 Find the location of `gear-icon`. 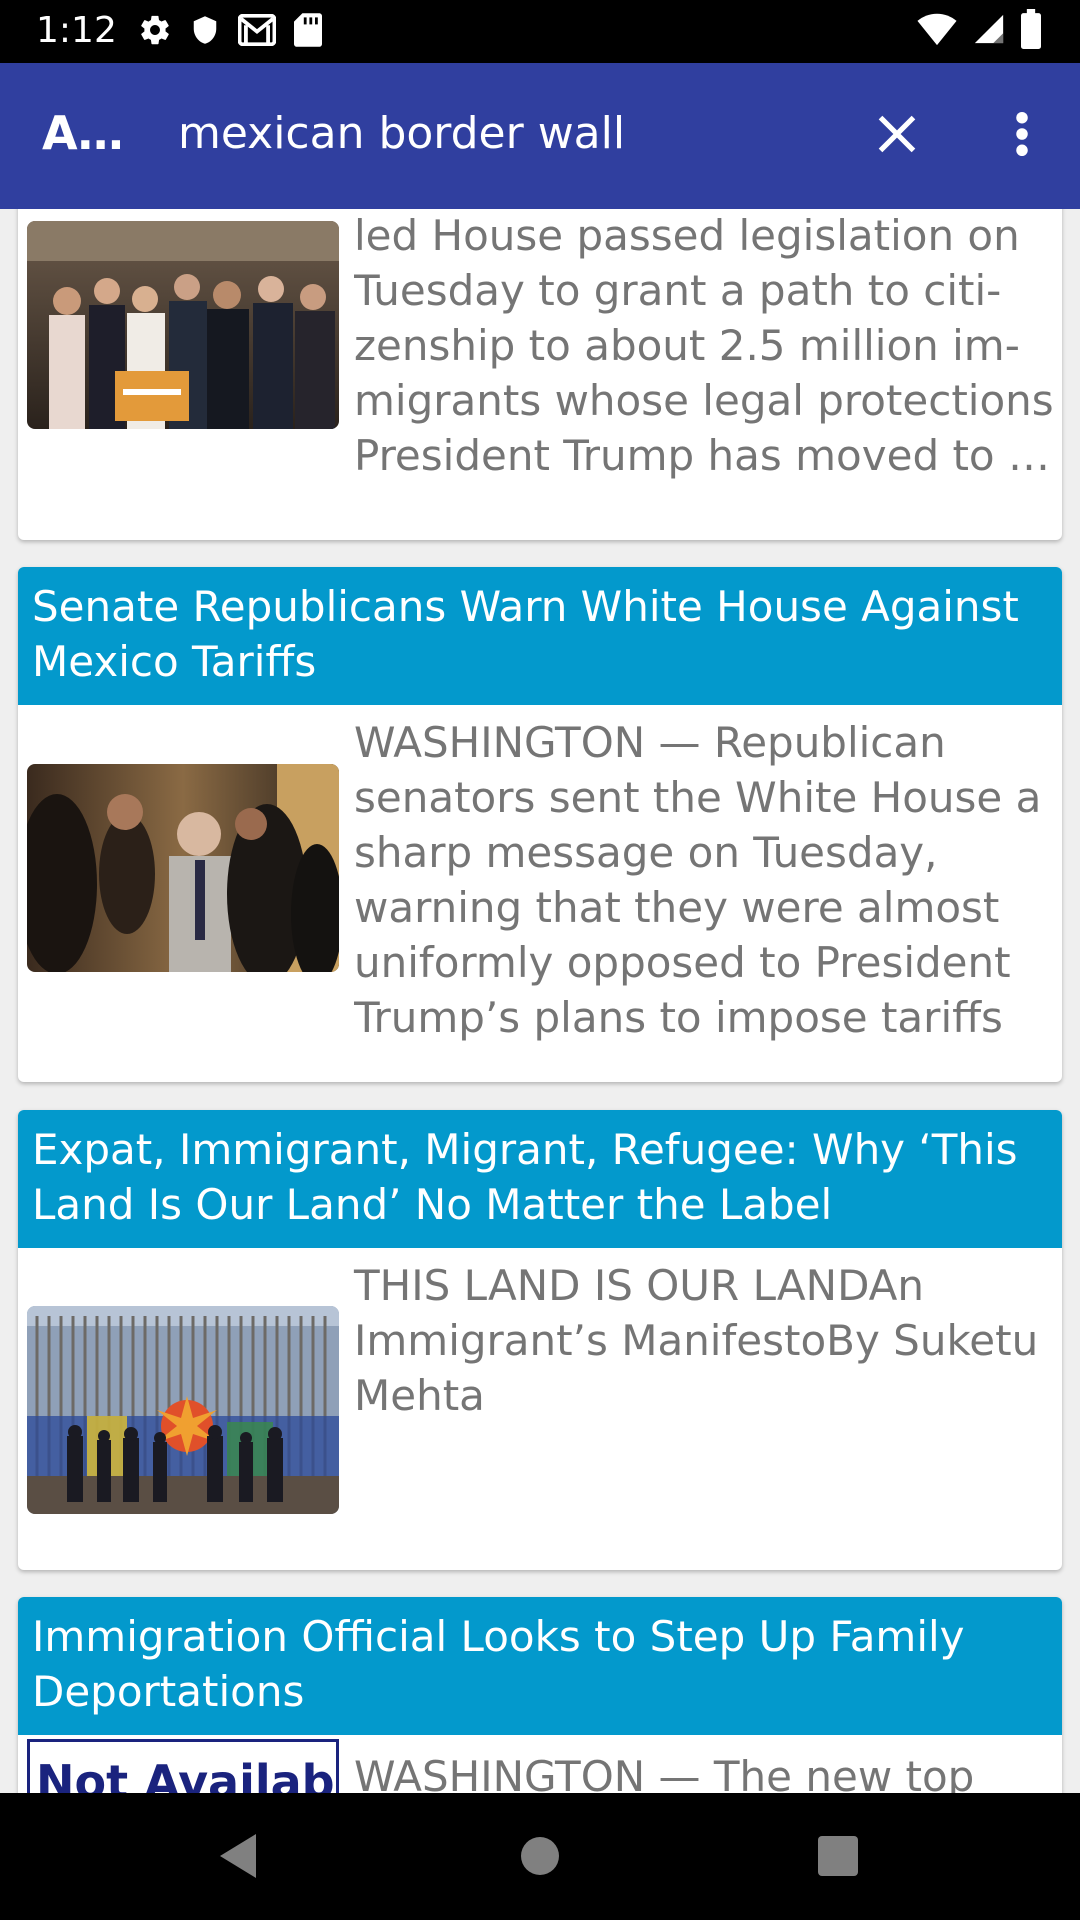

gear-icon is located at coordinates (155, 32).